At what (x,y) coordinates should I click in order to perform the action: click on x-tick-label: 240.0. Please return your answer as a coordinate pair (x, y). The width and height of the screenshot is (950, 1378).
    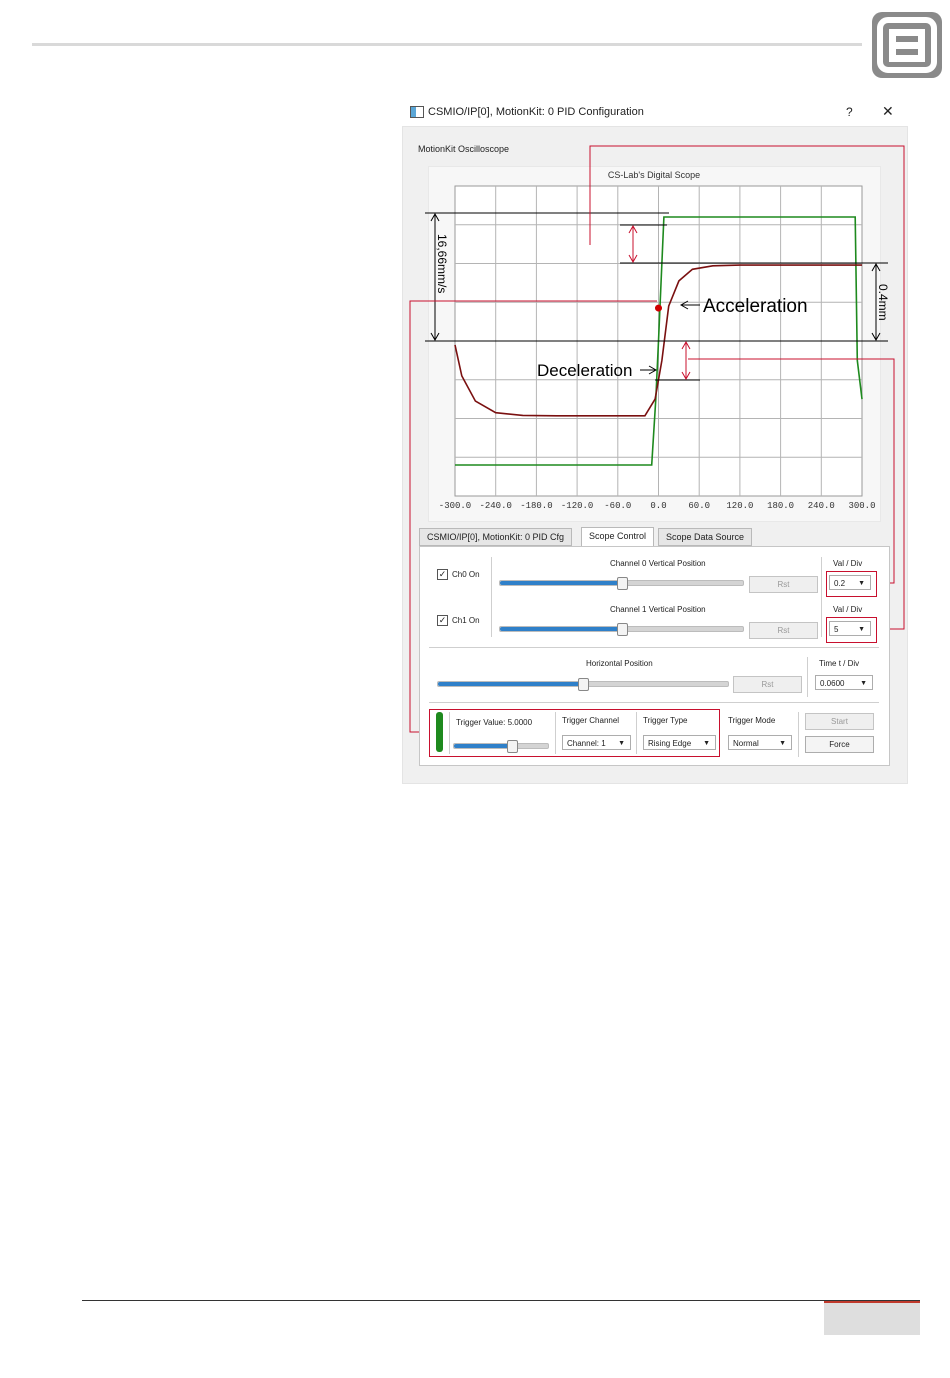
    Looking at the image, I should click on (821, 506).